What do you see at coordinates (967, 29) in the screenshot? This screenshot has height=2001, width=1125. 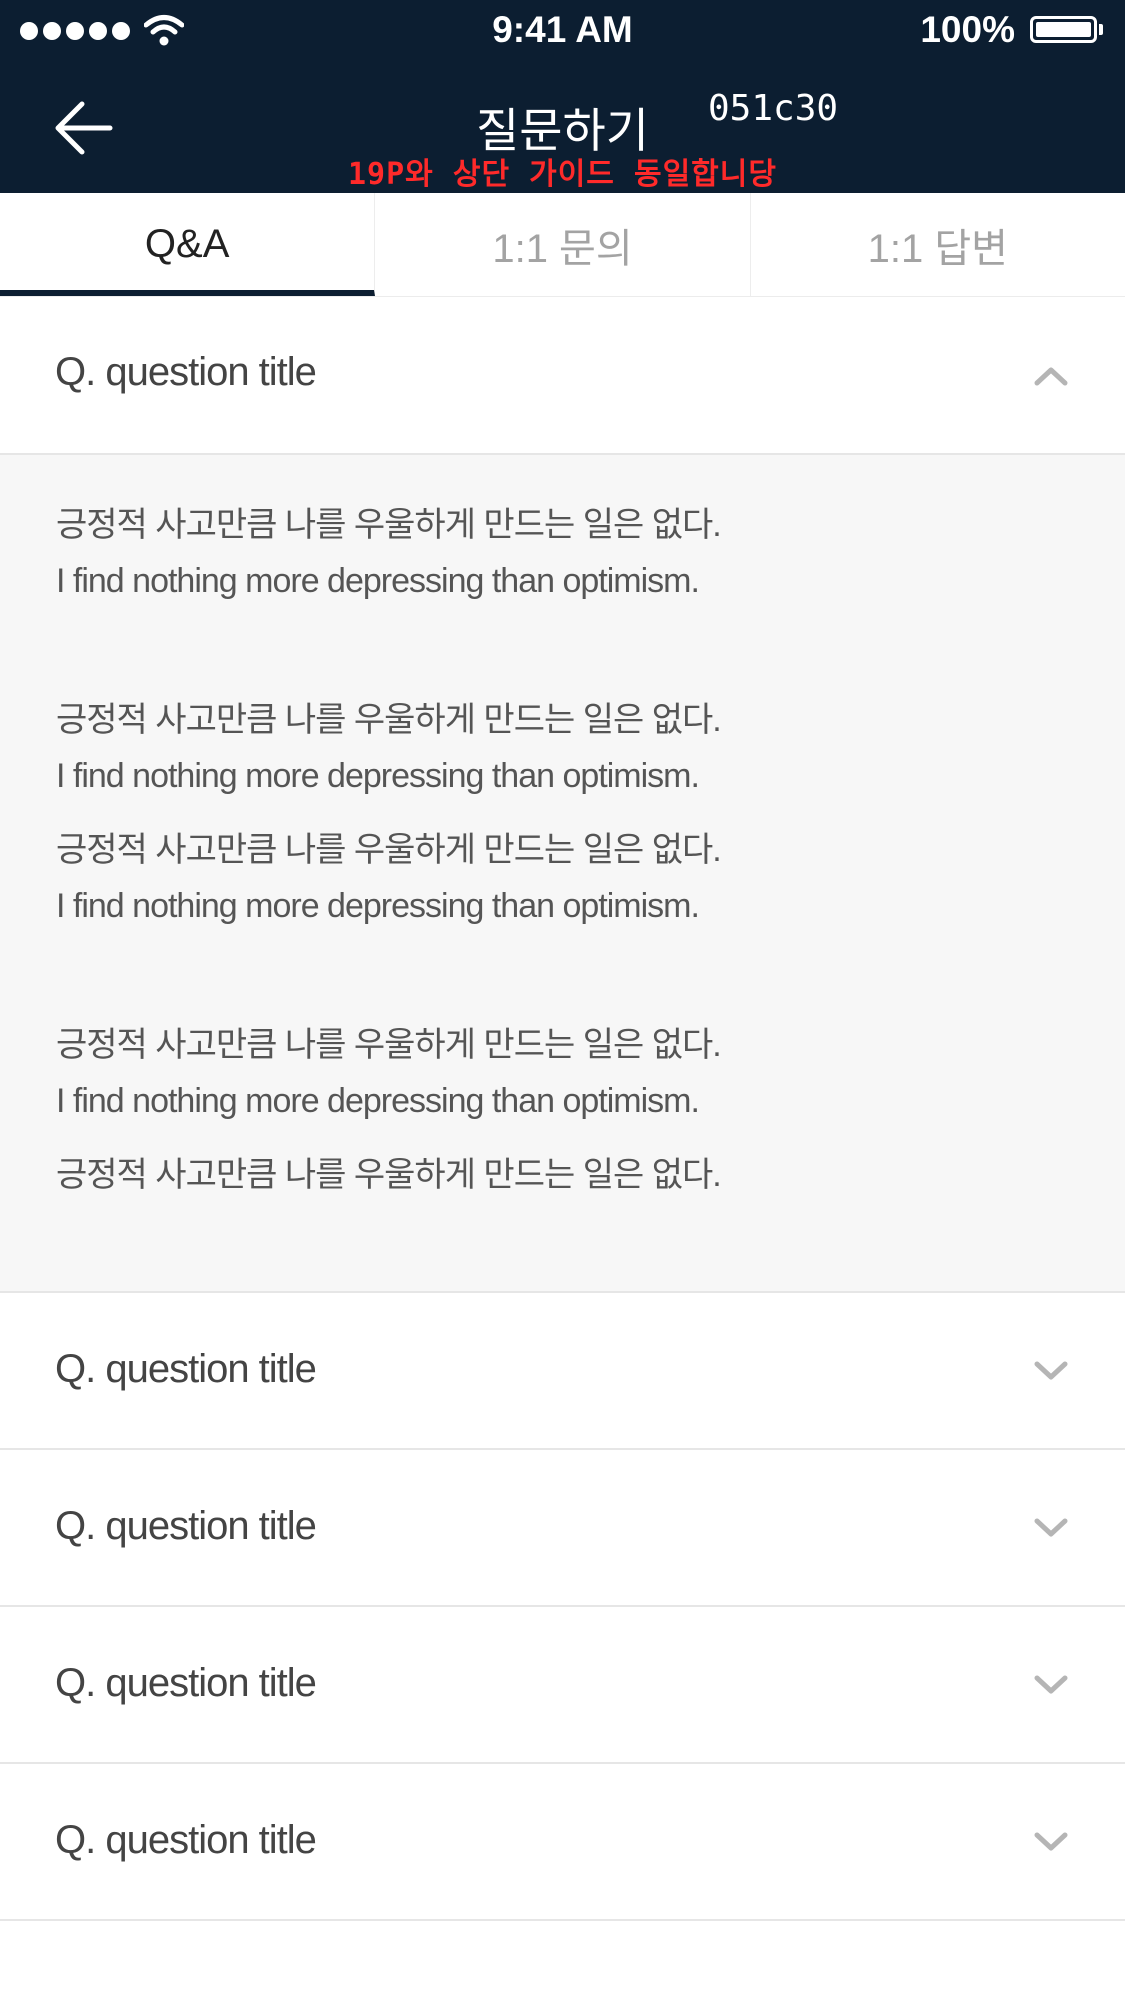 I see `battery-percentage: 100%` at bounding box center [967, 29].